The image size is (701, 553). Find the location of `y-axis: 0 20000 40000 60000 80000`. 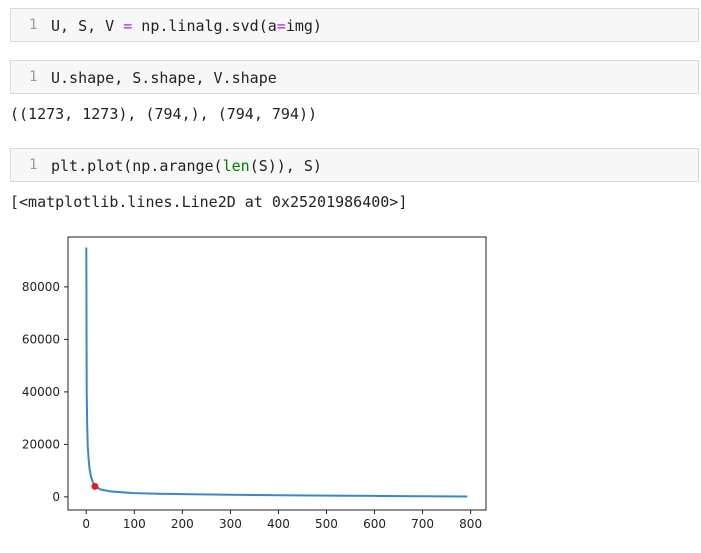

y-axis: 0 20000 40000 60000 80000 is located at coordinates (45, 392).